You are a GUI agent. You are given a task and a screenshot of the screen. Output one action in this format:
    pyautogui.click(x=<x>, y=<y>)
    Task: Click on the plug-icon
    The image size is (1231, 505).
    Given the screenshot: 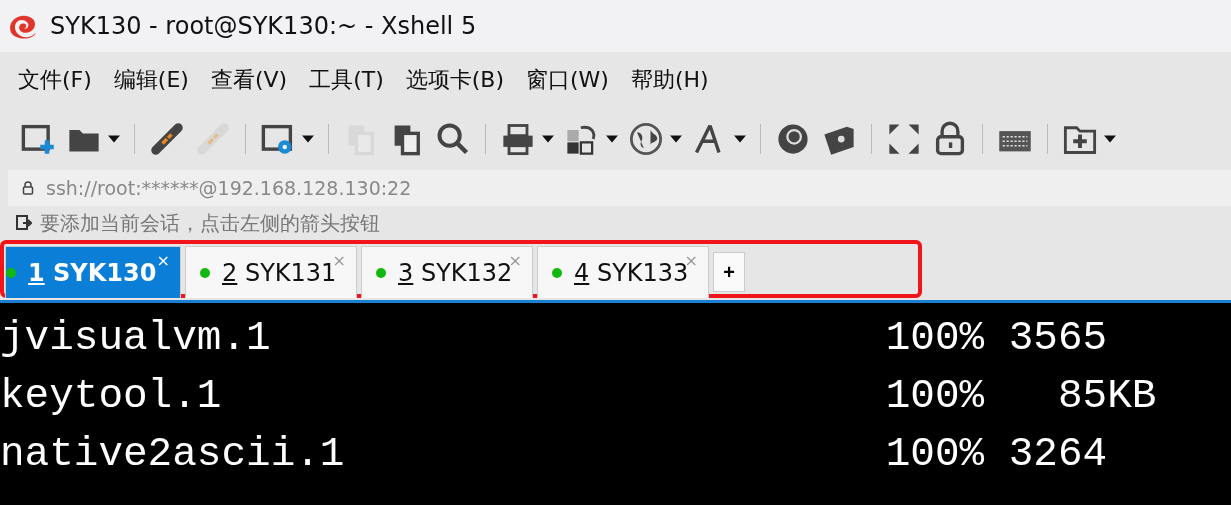 What is the action you would take?
    pyautogui.click(x=167, y=139)
    